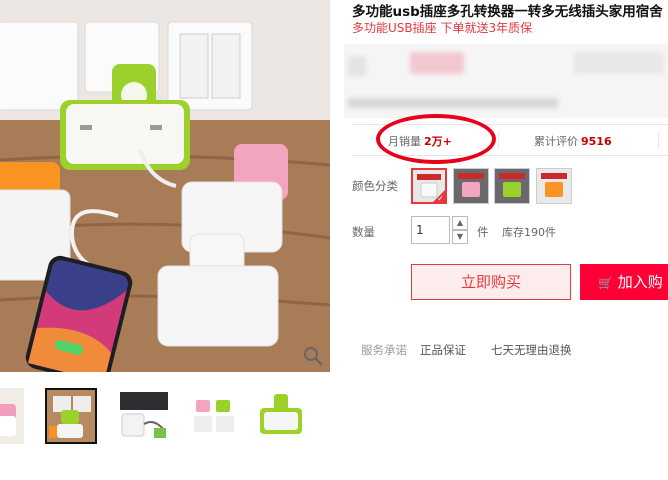 This screenshot has height=480, width=668. Describe the element at coordinates (640, 282) in the screenshot. I see `add-to-cart-label: 加入购` at that location.